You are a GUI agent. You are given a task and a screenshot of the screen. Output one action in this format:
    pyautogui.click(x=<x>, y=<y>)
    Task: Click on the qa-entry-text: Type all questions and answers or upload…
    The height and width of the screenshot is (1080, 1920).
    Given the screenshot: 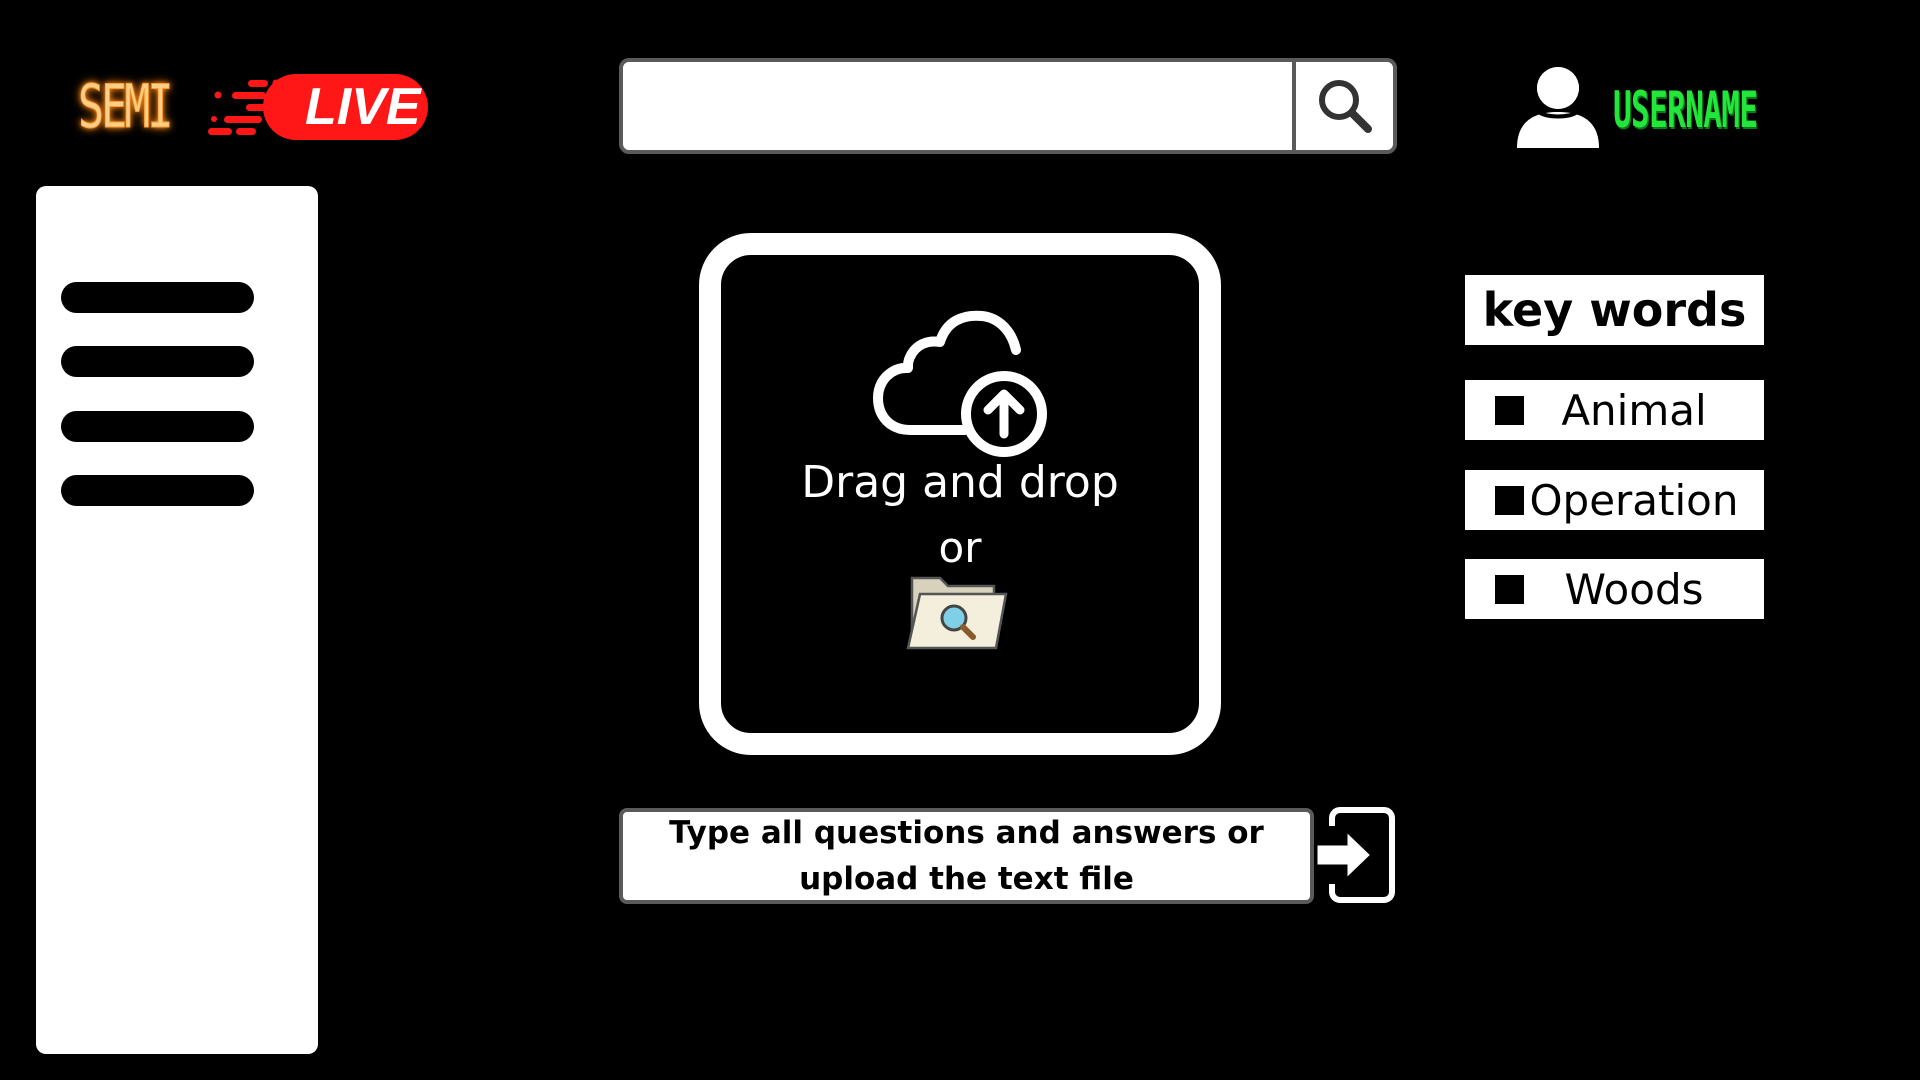 What is the action you would take?
    pyautogui.click(x=966, y=856)
    